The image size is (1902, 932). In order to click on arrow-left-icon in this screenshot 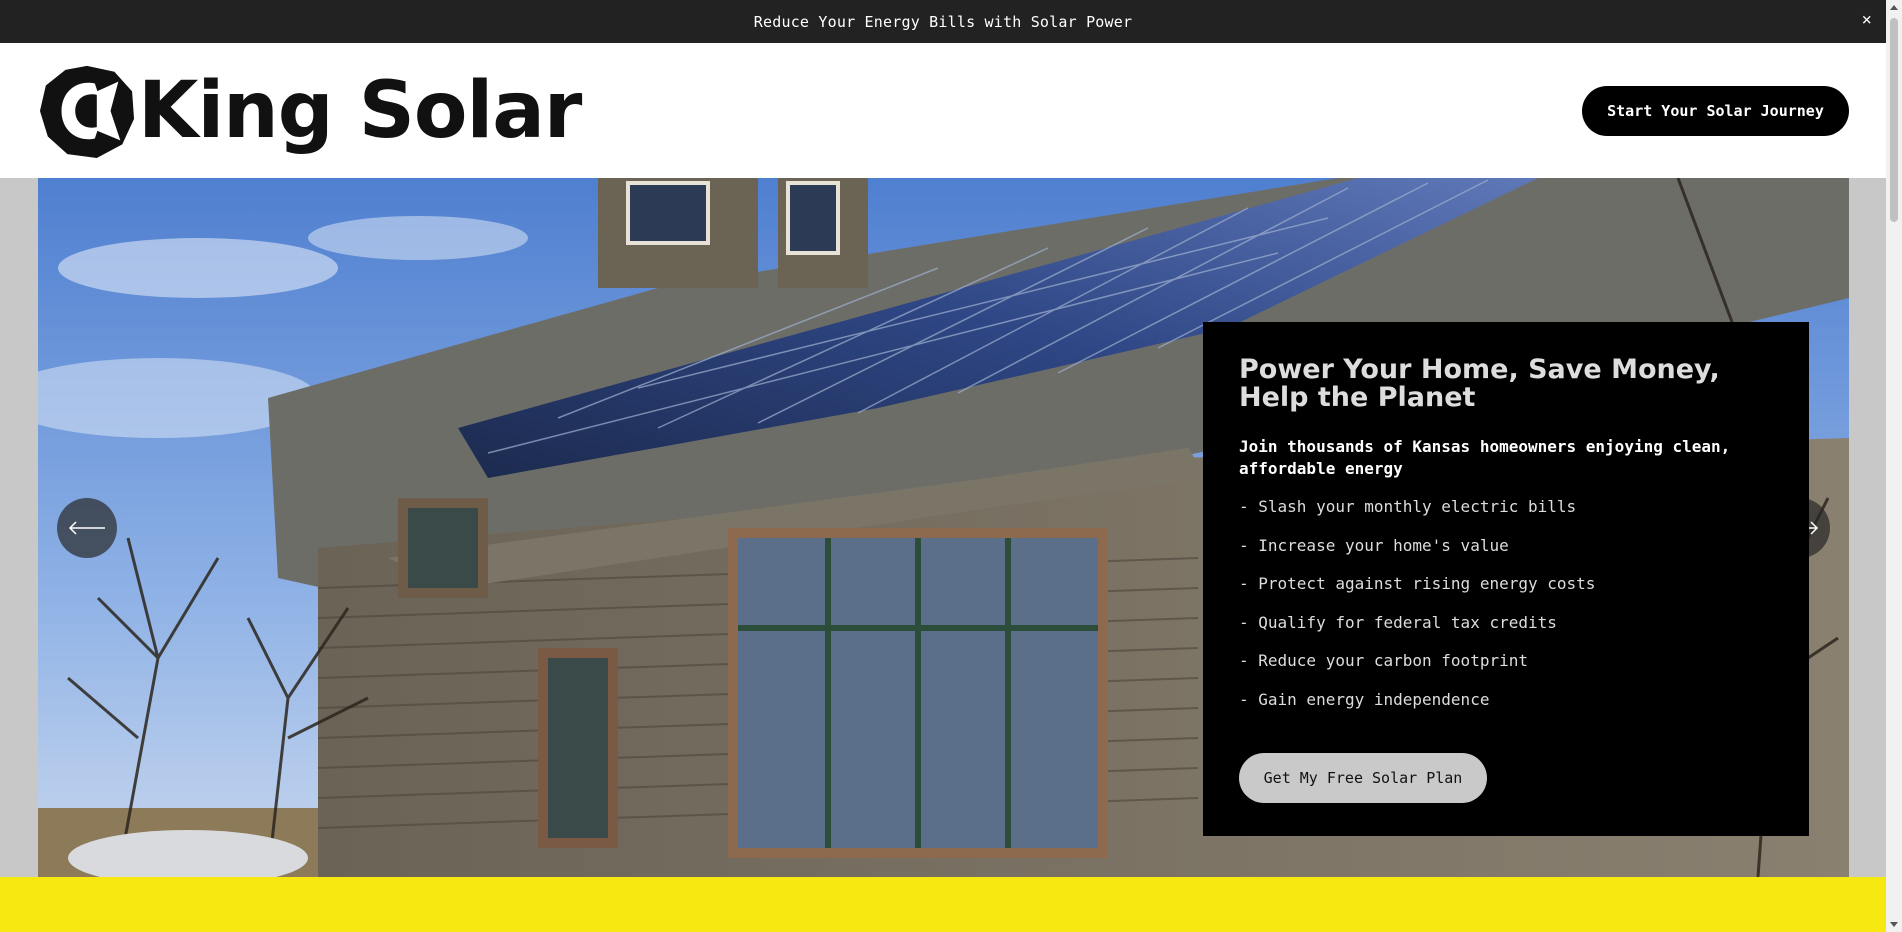, I will do `click(86, 528)`.